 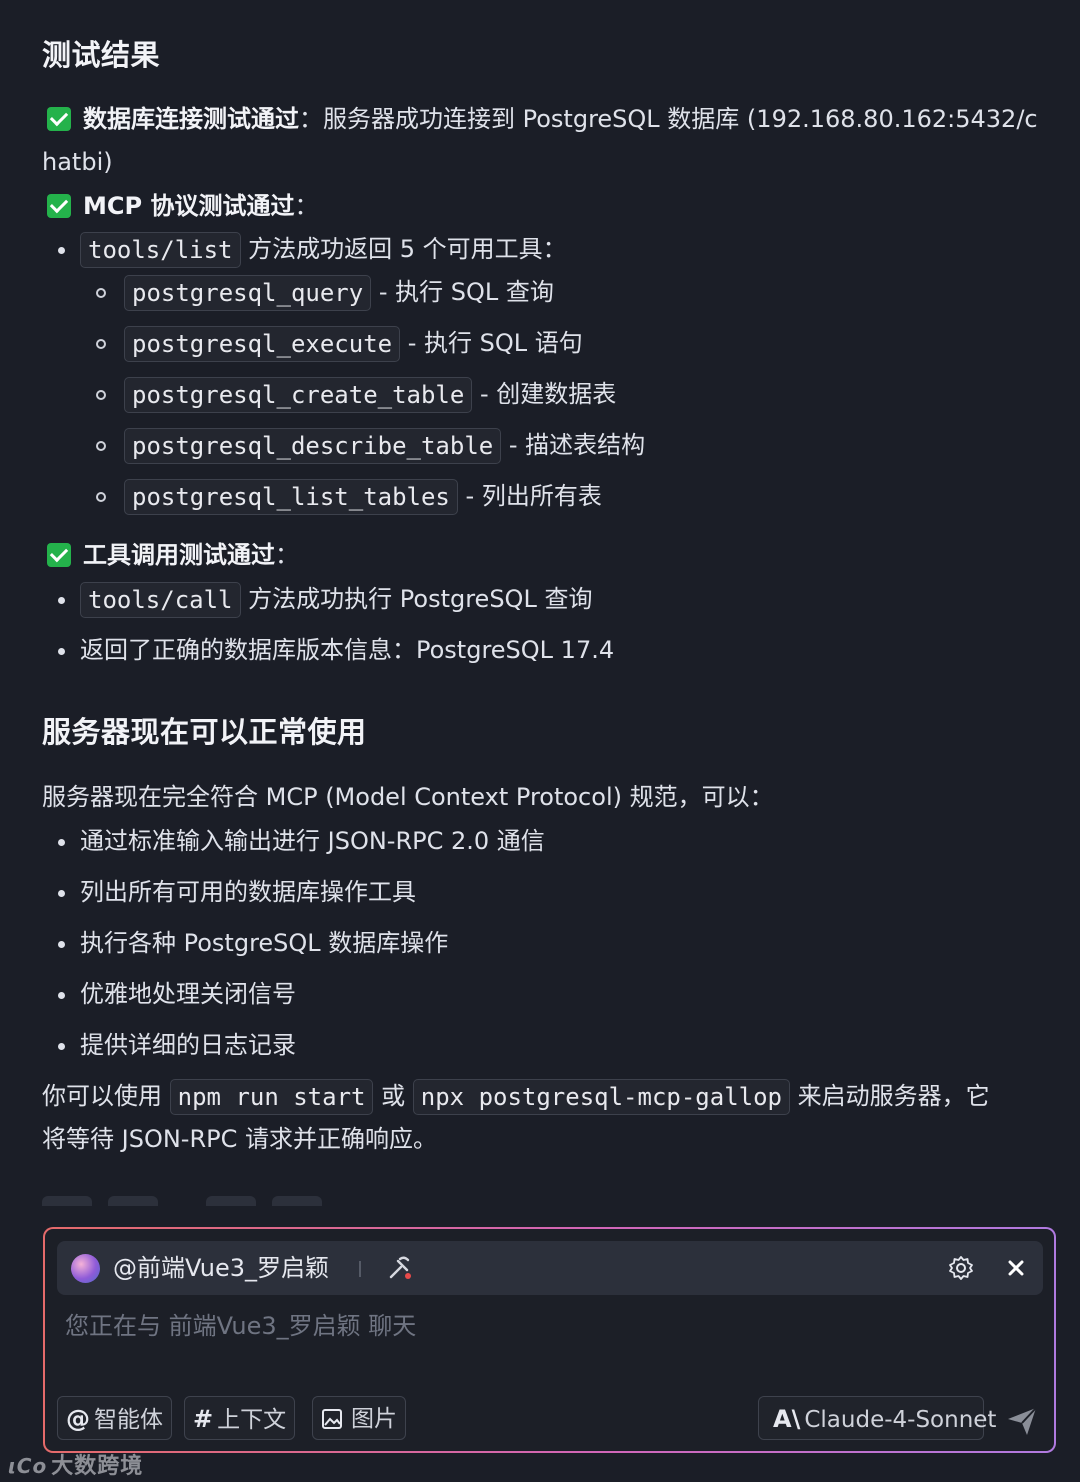 What do you see at coordinates (400, 1268) in the screenshot?
I see `tools-icon` at bounding box center [400, 1268].